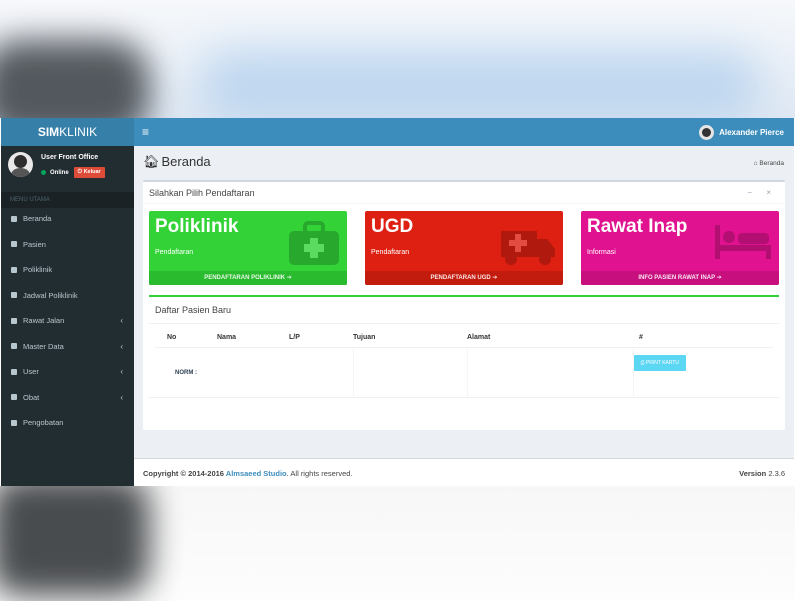  Describe the element at coordinates (197, 226) in the screenshot. I see `tile-title: Poliklinik` at that location.